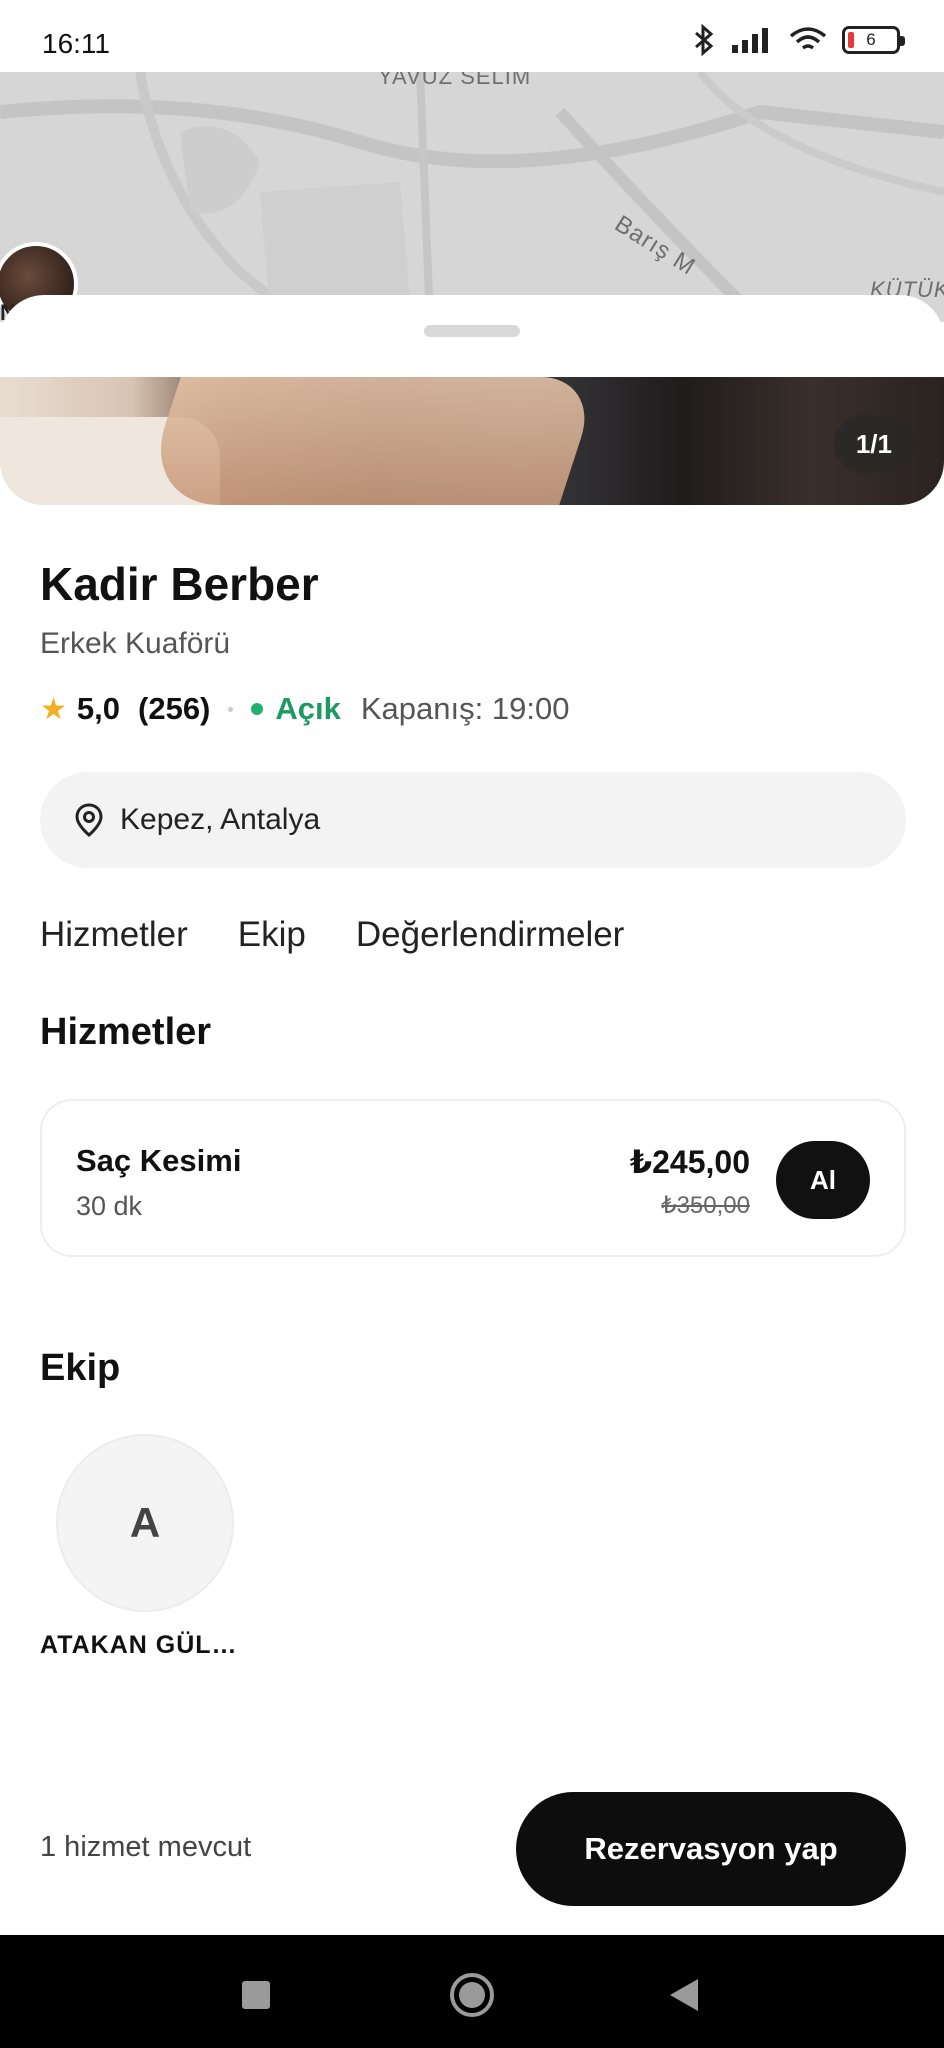 This screenshot has width=944, height=2048. I want to click on location-text: Kepez, Antalya, so click(220, 819).